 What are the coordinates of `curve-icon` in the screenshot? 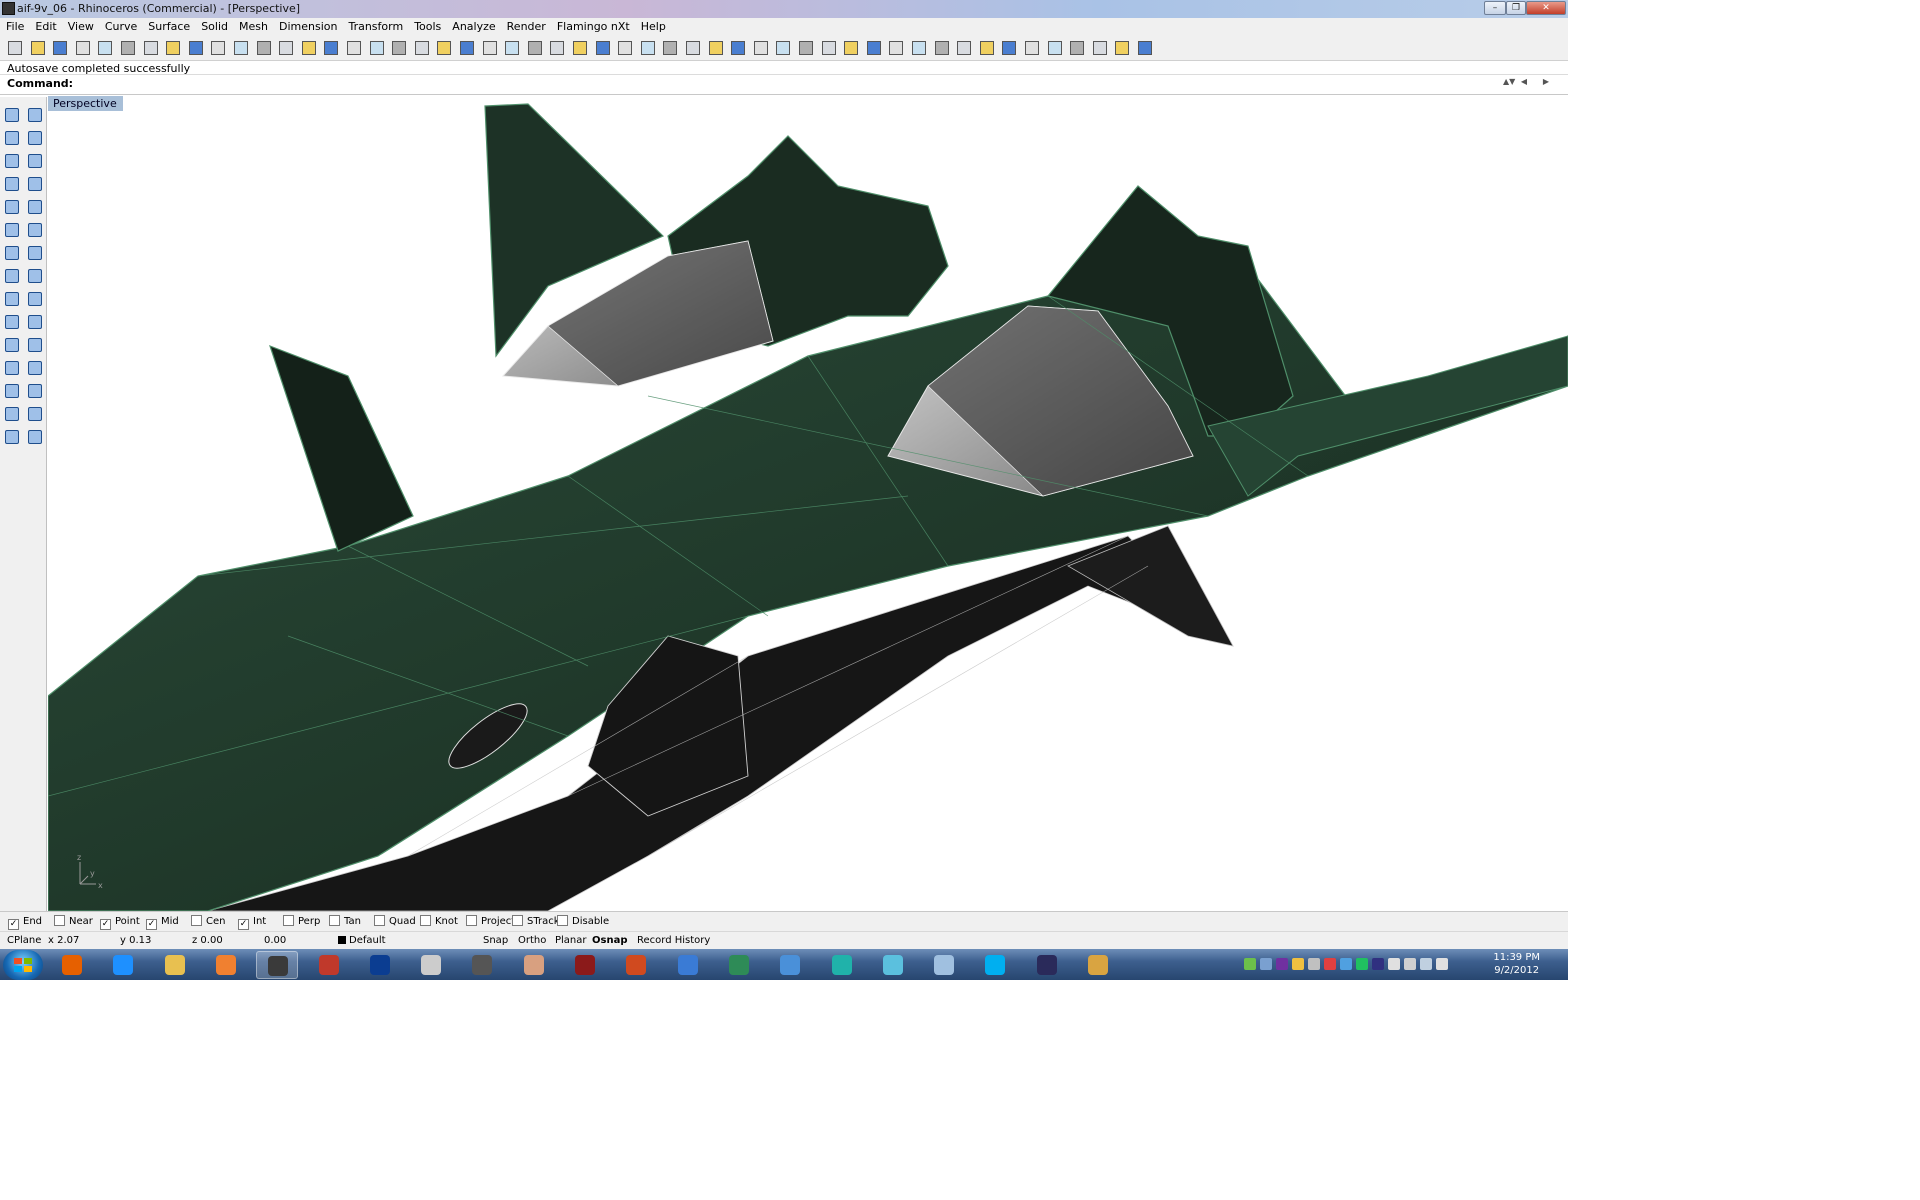 It's located at (35, 138).